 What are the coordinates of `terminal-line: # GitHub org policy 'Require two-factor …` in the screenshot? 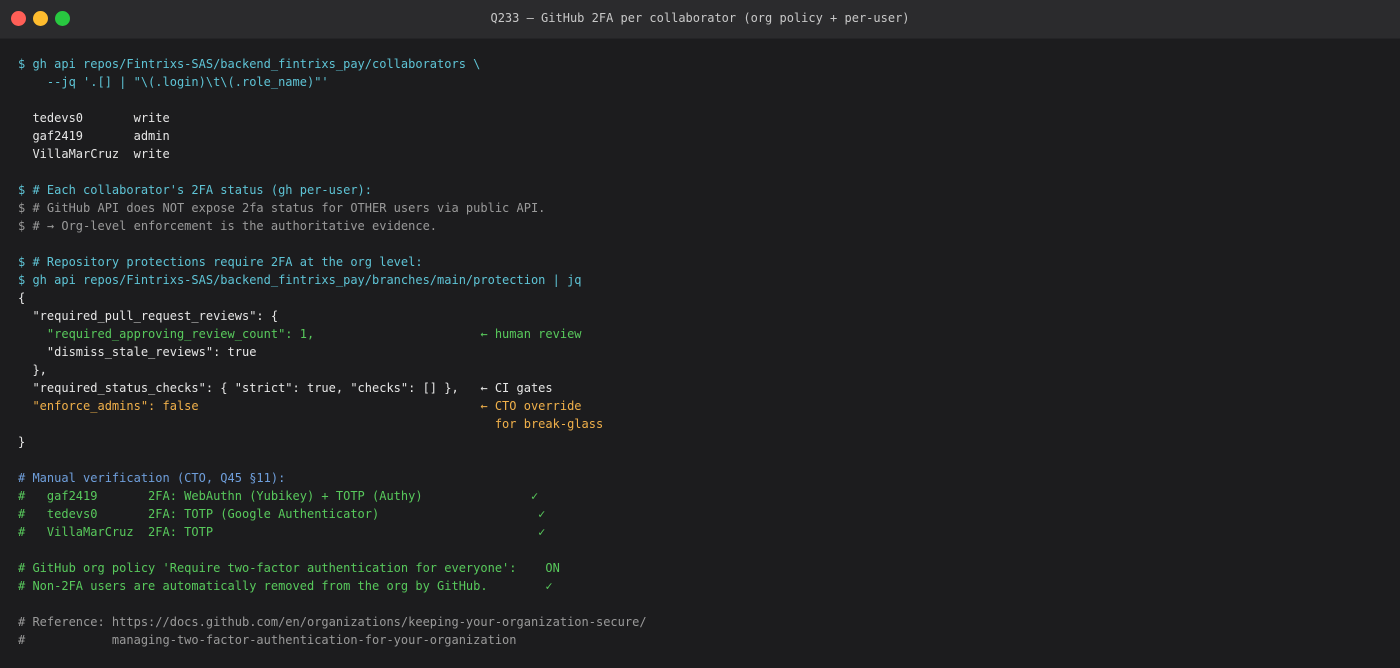 It's located at (289, 568).